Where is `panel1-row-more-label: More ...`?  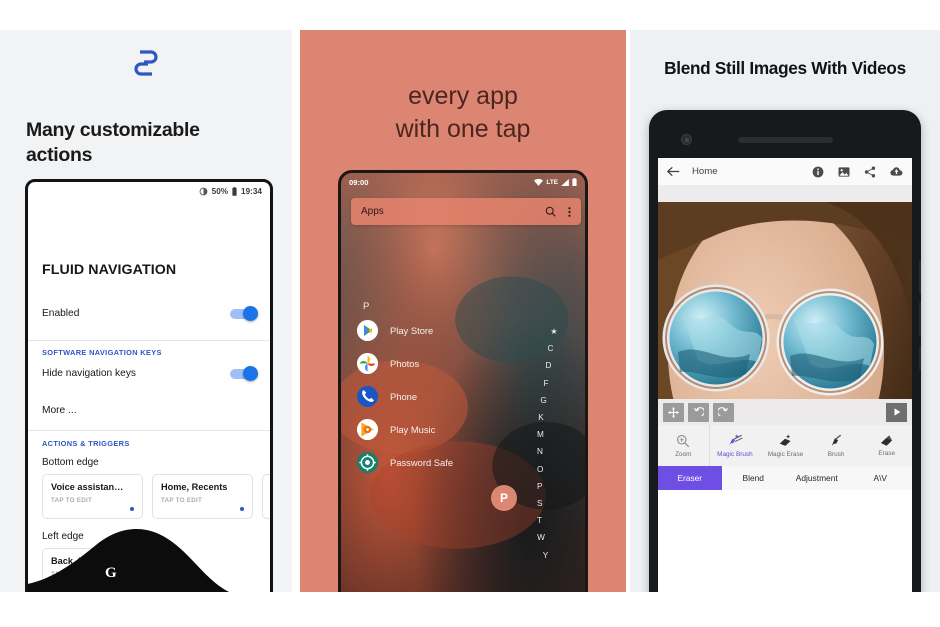 panel1-row-more-label: More ... is located at coordinates (59, 410).